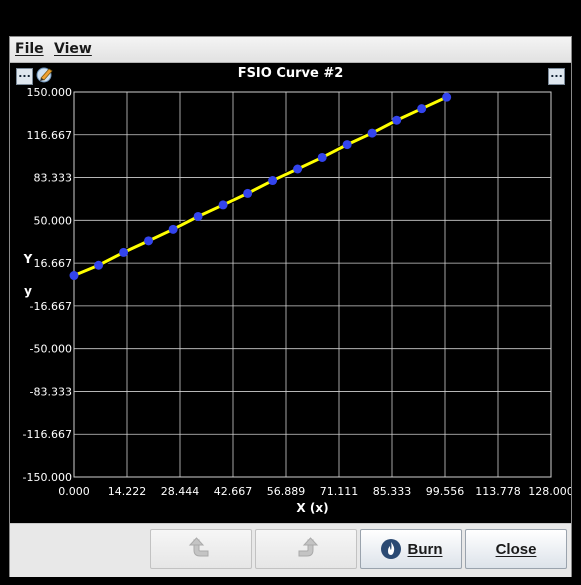  I want to click on undo-button, so click(201, 549).